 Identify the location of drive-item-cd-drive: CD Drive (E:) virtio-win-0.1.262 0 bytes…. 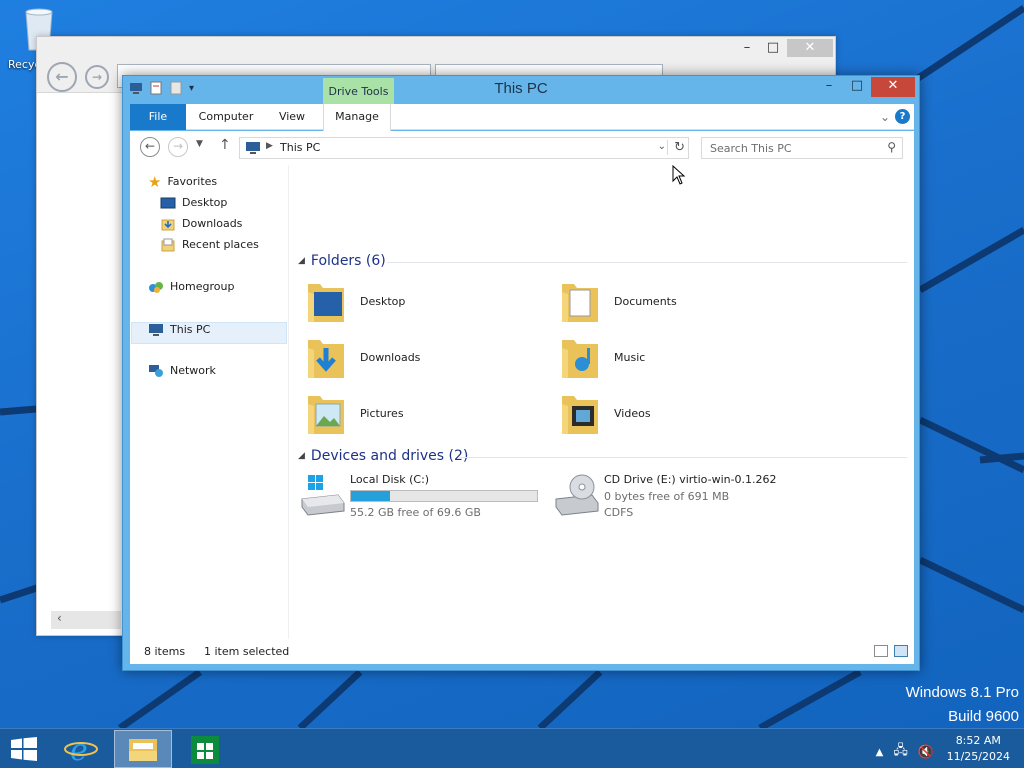
(694, 499).